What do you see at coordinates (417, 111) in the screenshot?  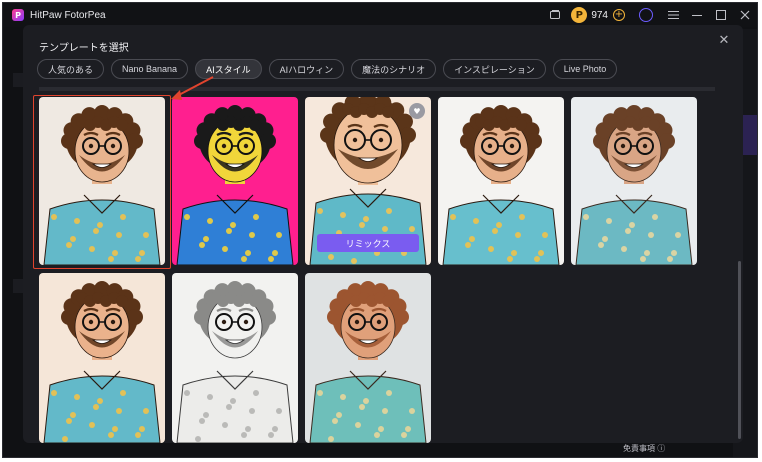 I see `favorite-icon: ♥` at bounding box center [417, 111].